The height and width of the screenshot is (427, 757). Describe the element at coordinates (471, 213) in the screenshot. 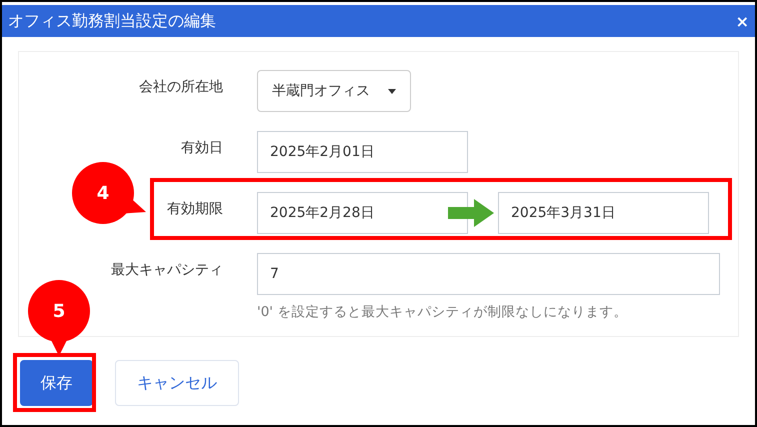

I see `arrow-icon` at that location.